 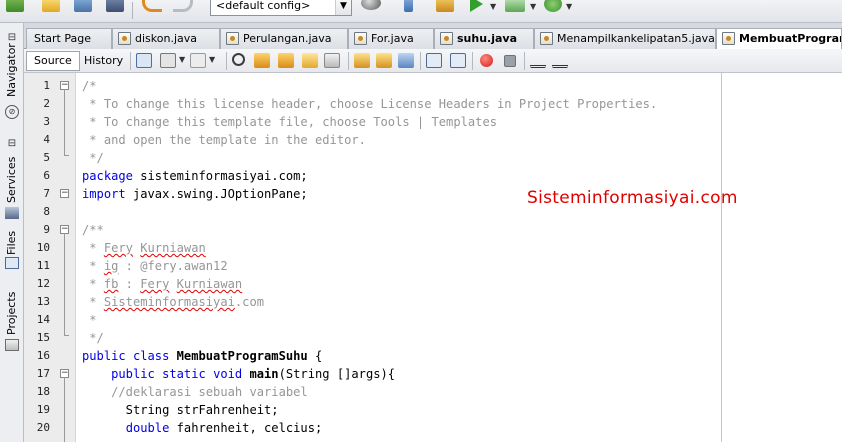 What do you see at coordinates (43, 301) in the screenshot?
I see `line-number: 13` at bounding box center [43, 301].